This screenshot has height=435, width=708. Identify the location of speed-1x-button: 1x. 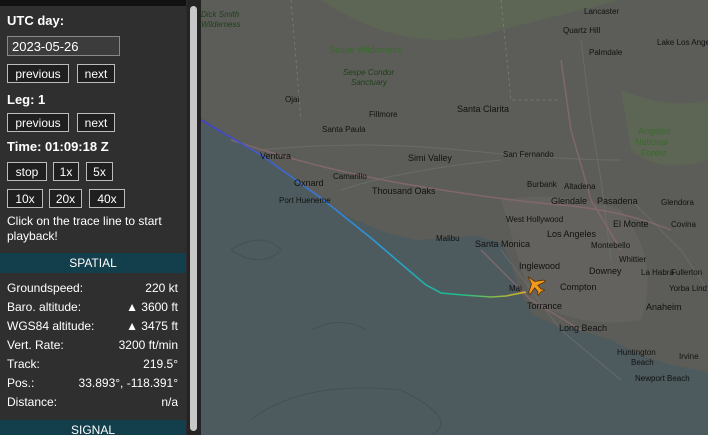
(66, 171).